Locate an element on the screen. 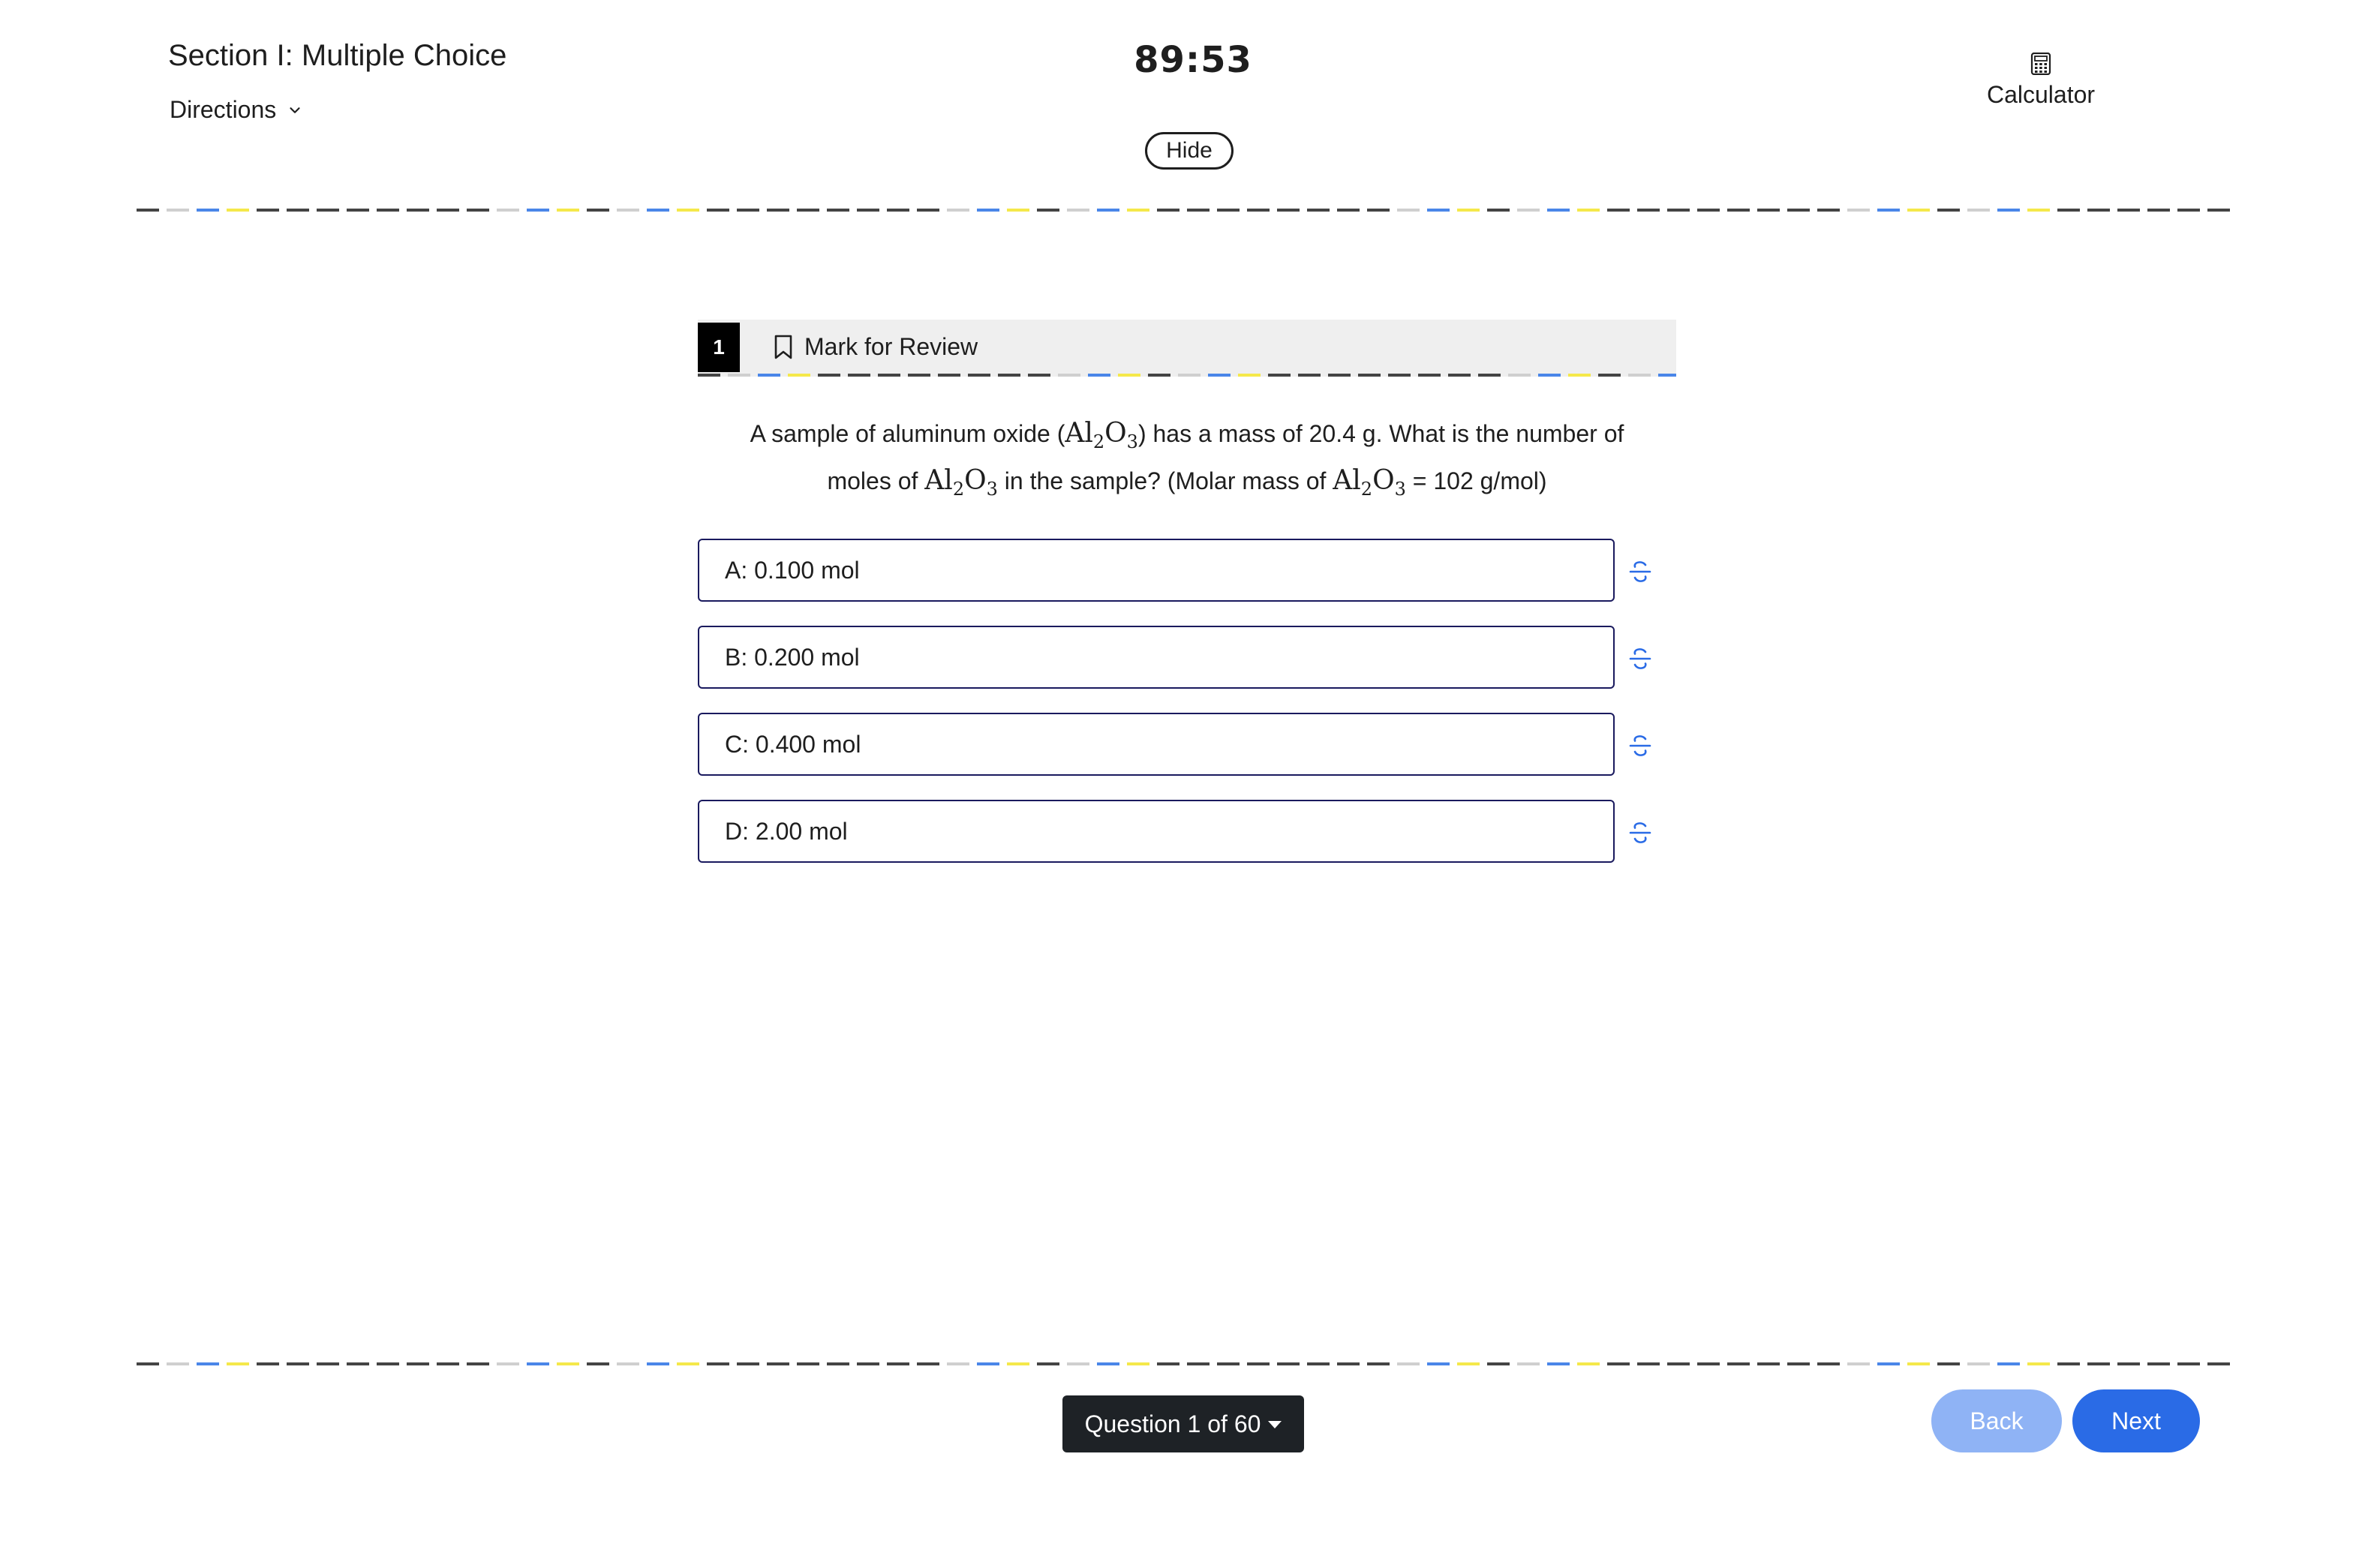 The image size is (2362, 1568). calculator-button: Calculator is located at coordinates (2041, 81).